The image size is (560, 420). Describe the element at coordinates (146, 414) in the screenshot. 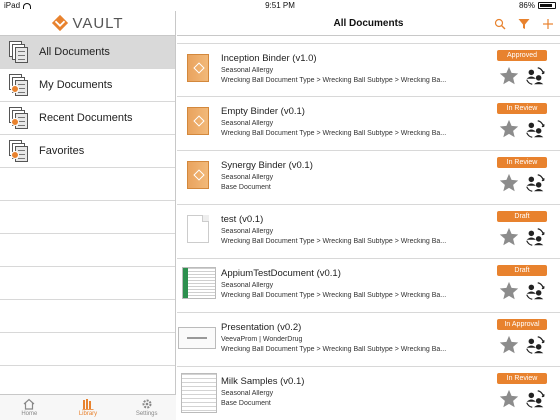

I see `tab-label: Settings` at that location.